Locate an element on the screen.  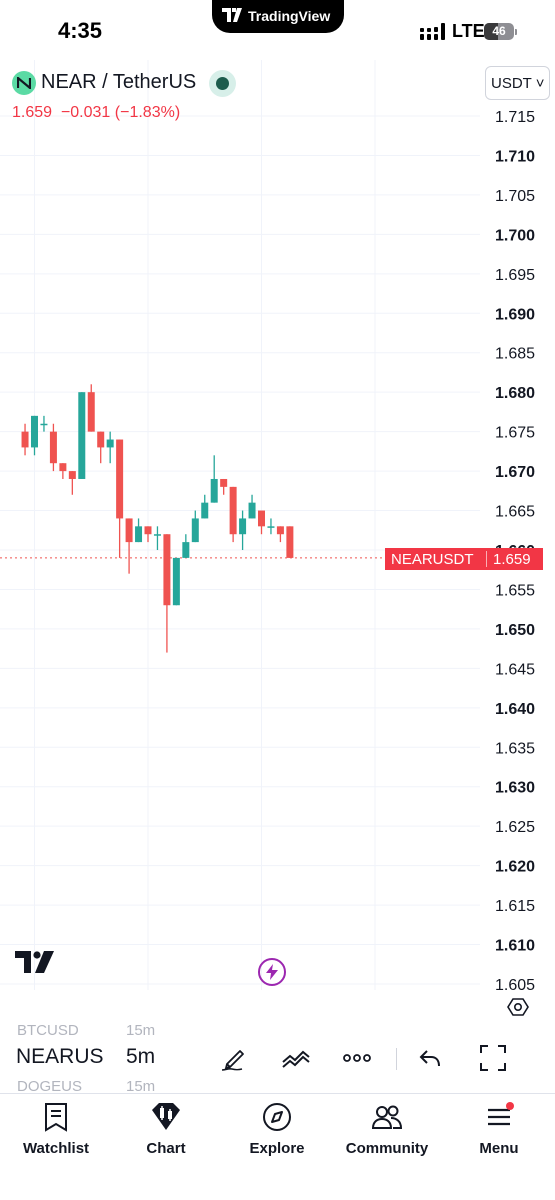
chart-icon is located at coordinates (166, 1116).